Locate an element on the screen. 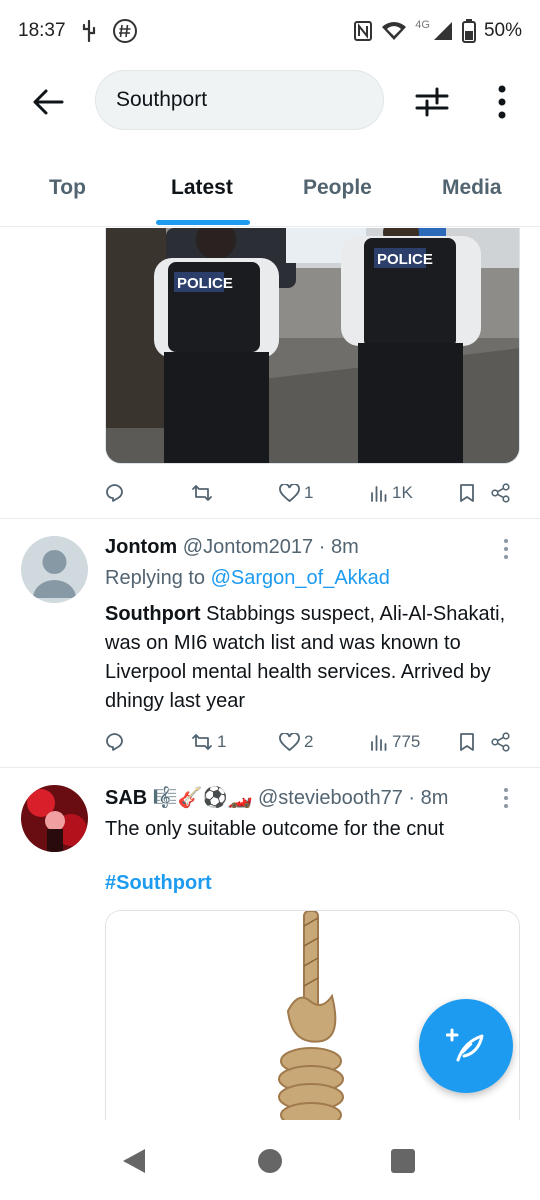  hashtag-circle-icon is located at coordinates (125, 31).